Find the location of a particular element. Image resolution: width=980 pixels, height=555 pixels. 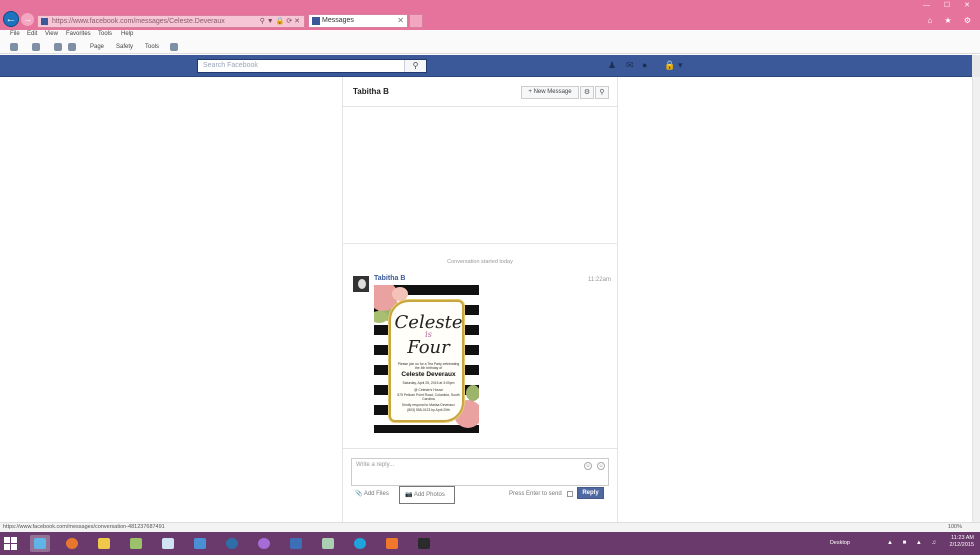

new-tab-button is located at coordinates (416, 21).